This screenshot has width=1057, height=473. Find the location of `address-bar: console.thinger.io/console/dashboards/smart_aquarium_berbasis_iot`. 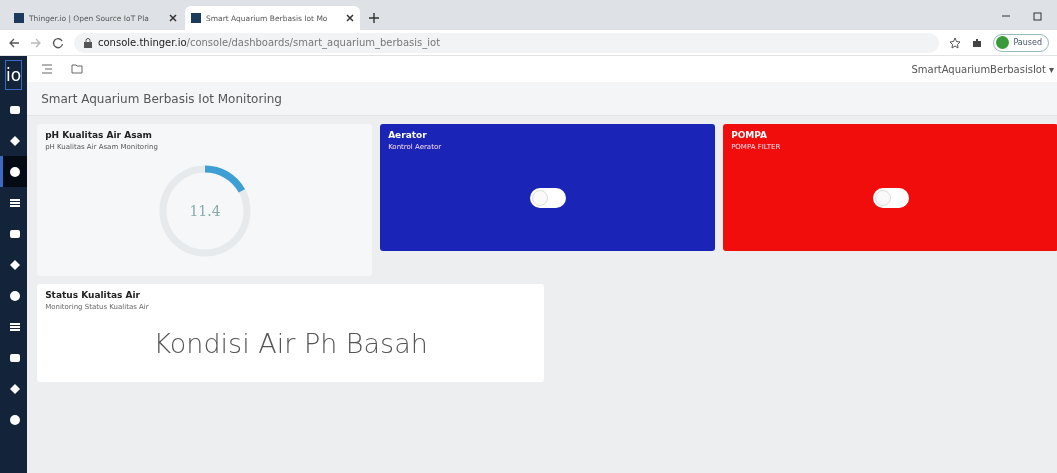

address-bar: console.thinger.io/console/dashboards/smart_aquarium_berbasis_iot is located at coordinates (507, 42).